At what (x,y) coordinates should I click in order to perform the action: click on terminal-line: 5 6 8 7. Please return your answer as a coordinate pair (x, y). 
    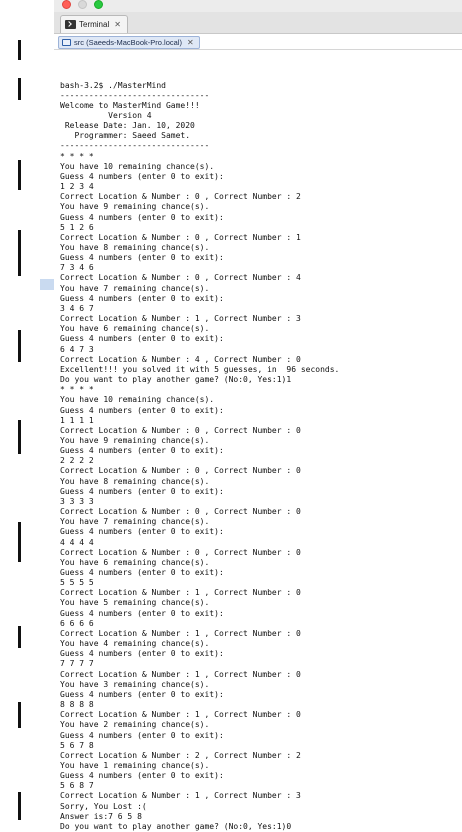
    Looking at the image, I should click on (77, 786).